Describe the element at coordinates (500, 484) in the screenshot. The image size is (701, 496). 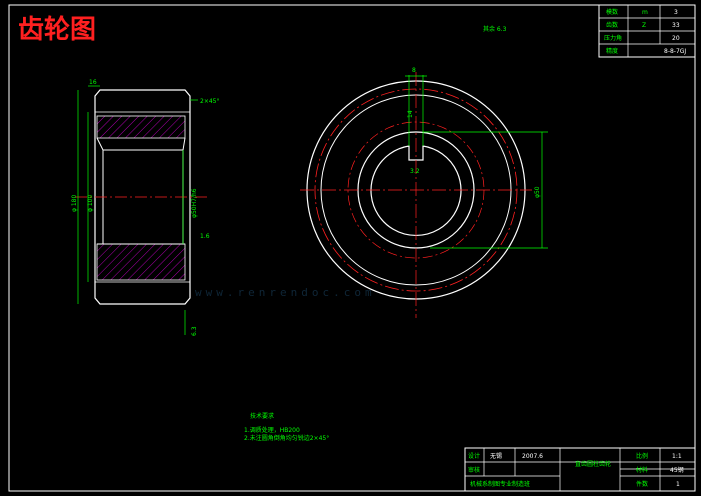
I see `tb-school: 机械系制图专业制造班` at that location.